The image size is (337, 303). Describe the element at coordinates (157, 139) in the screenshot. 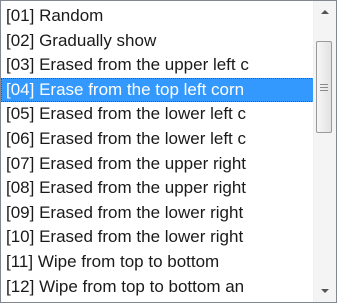

I see `list-item: [06] Erased from the lower left c` at that location.